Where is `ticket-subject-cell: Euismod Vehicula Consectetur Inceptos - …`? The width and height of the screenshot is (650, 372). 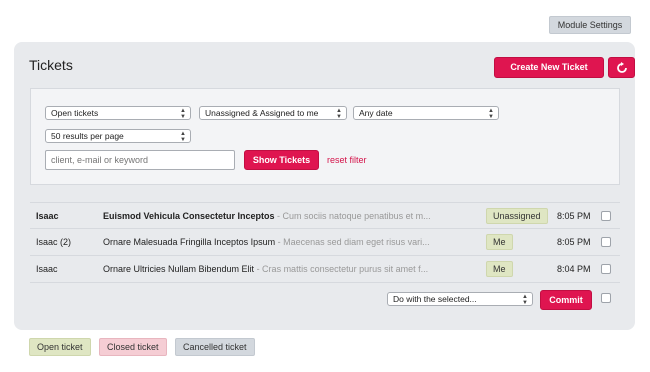
ticket-subject-cell: Euismod Vehicula Consectetur Inceptos - … is located at coordinates (275, 216).